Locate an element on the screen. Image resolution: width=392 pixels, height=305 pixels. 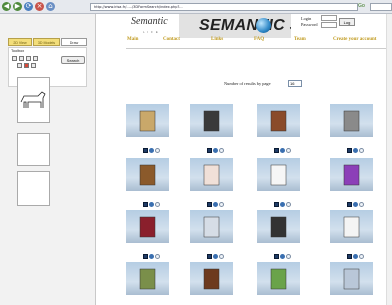
result-thumbnail-green-animal is located at coordinates (278, 278).